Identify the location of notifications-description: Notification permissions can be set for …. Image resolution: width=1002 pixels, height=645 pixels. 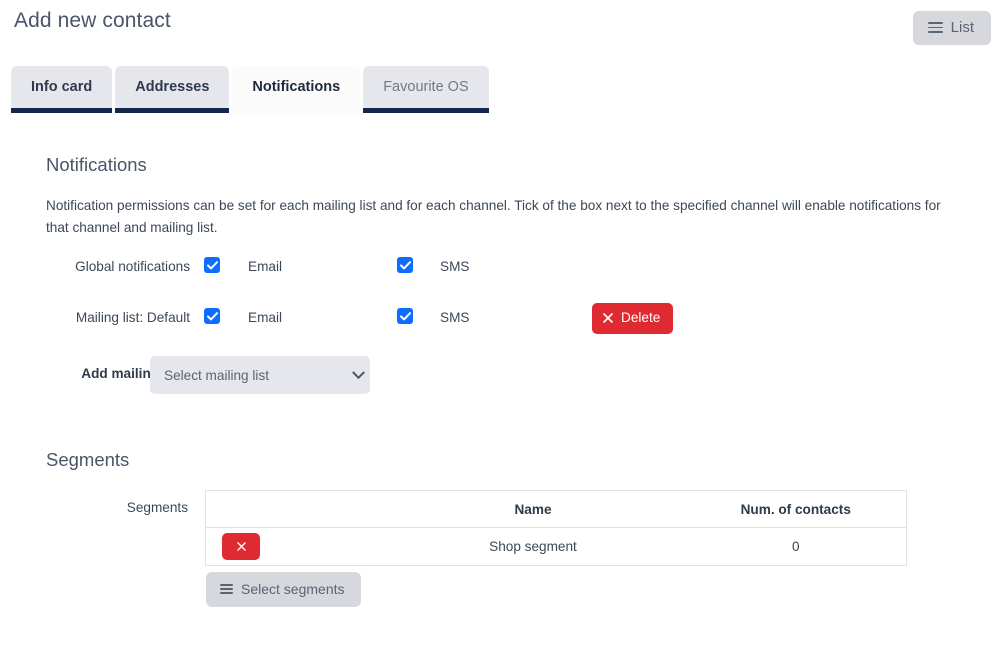
(493, 217).